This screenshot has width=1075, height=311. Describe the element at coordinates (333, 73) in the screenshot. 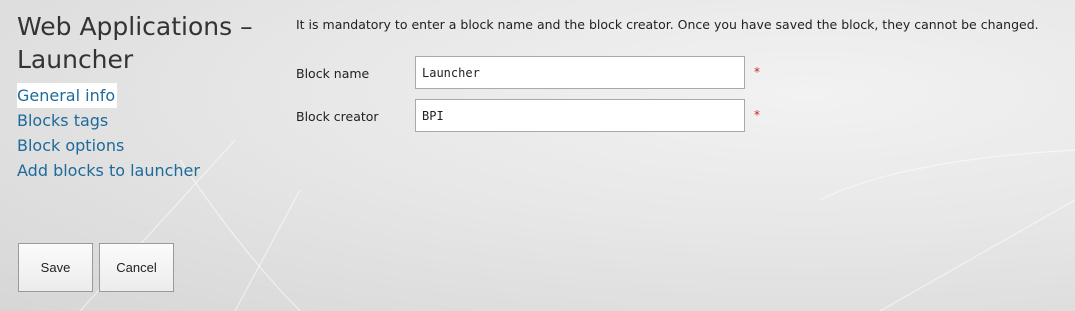

I see `block-name-label: Block name` at that location.